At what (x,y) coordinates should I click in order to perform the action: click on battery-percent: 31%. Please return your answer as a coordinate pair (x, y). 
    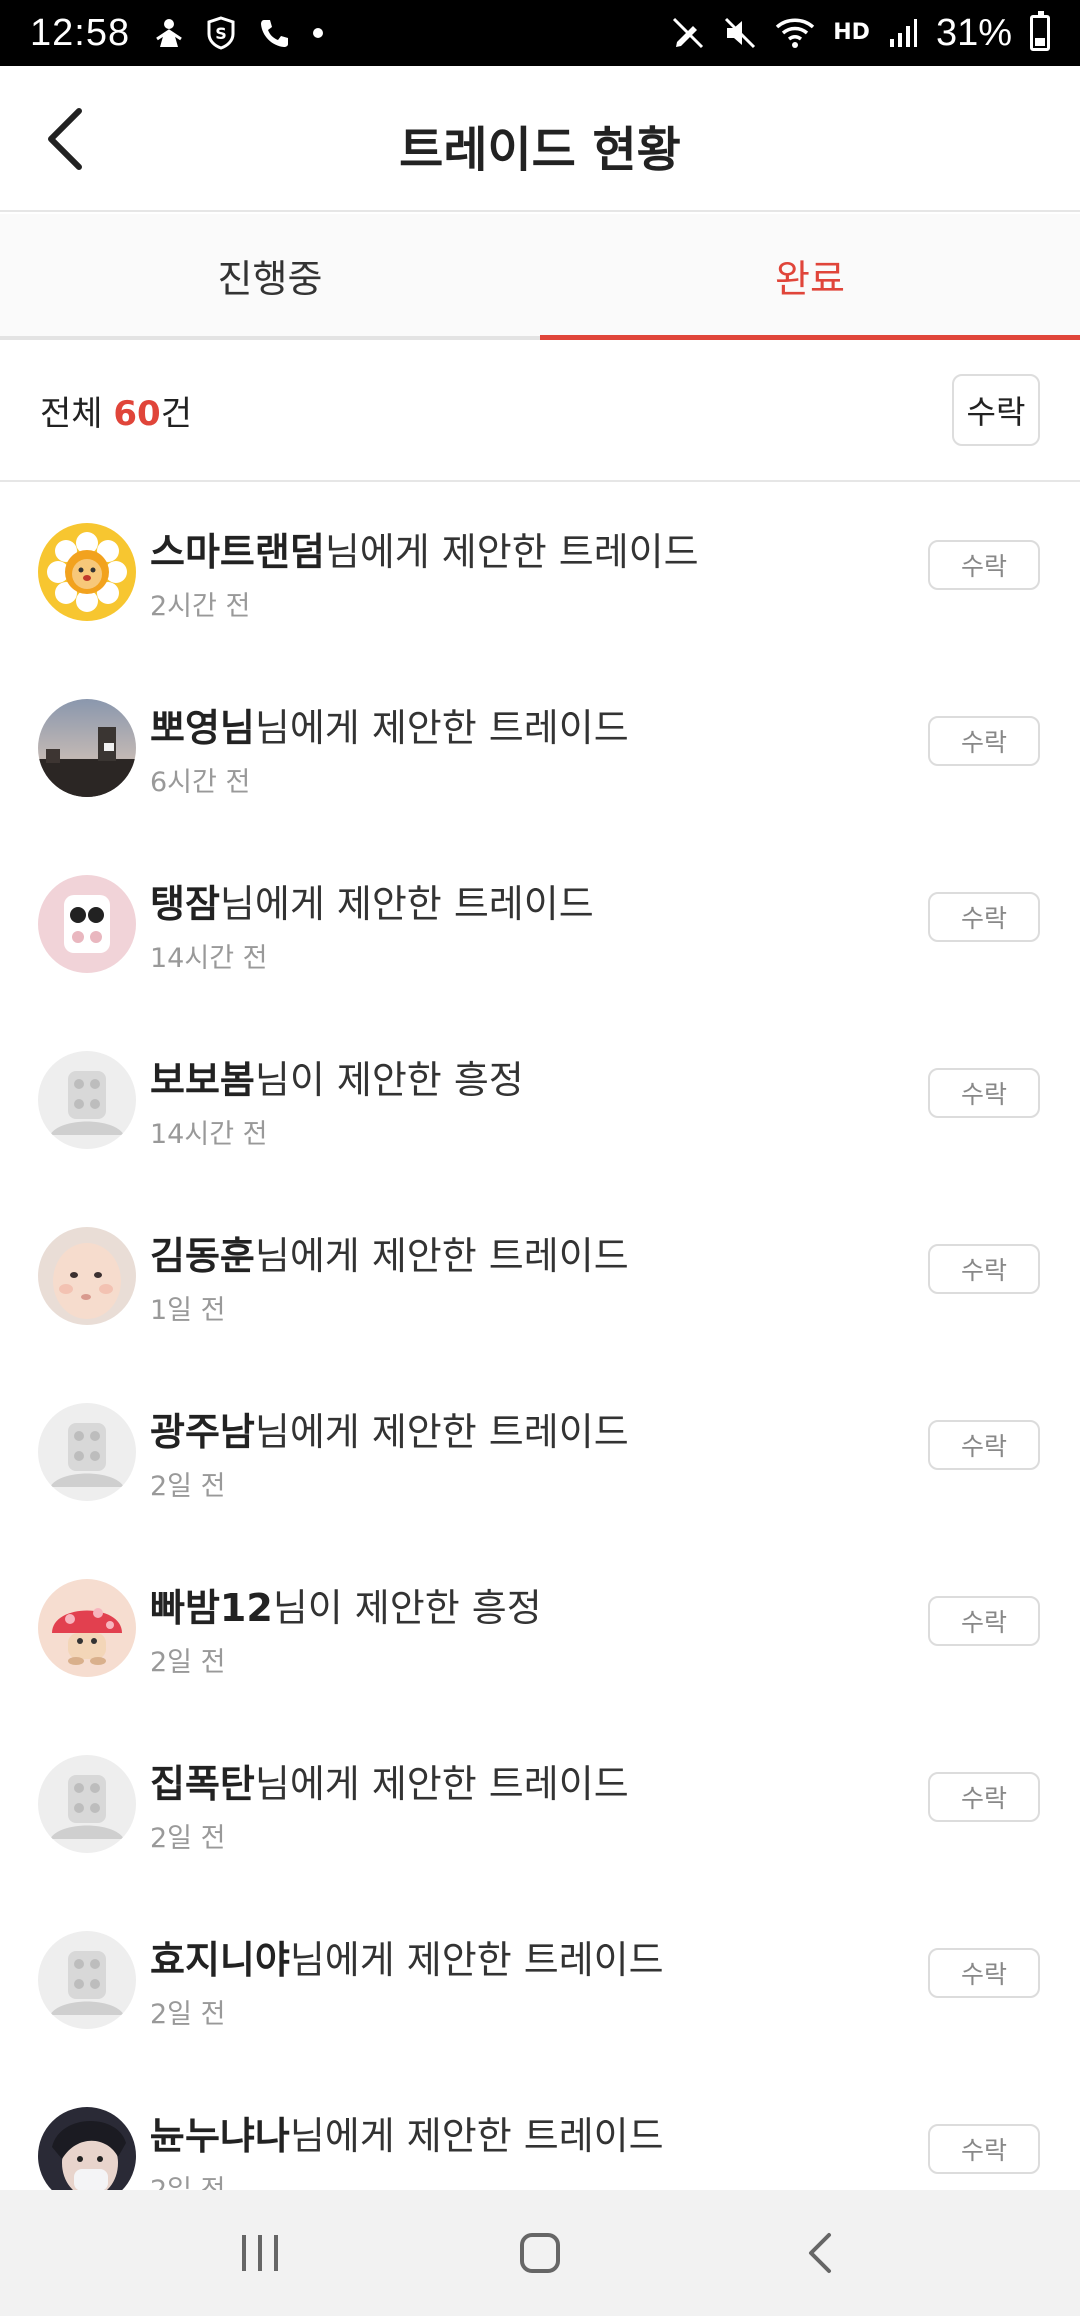
    Looking at the image, I should click on (973, 32).